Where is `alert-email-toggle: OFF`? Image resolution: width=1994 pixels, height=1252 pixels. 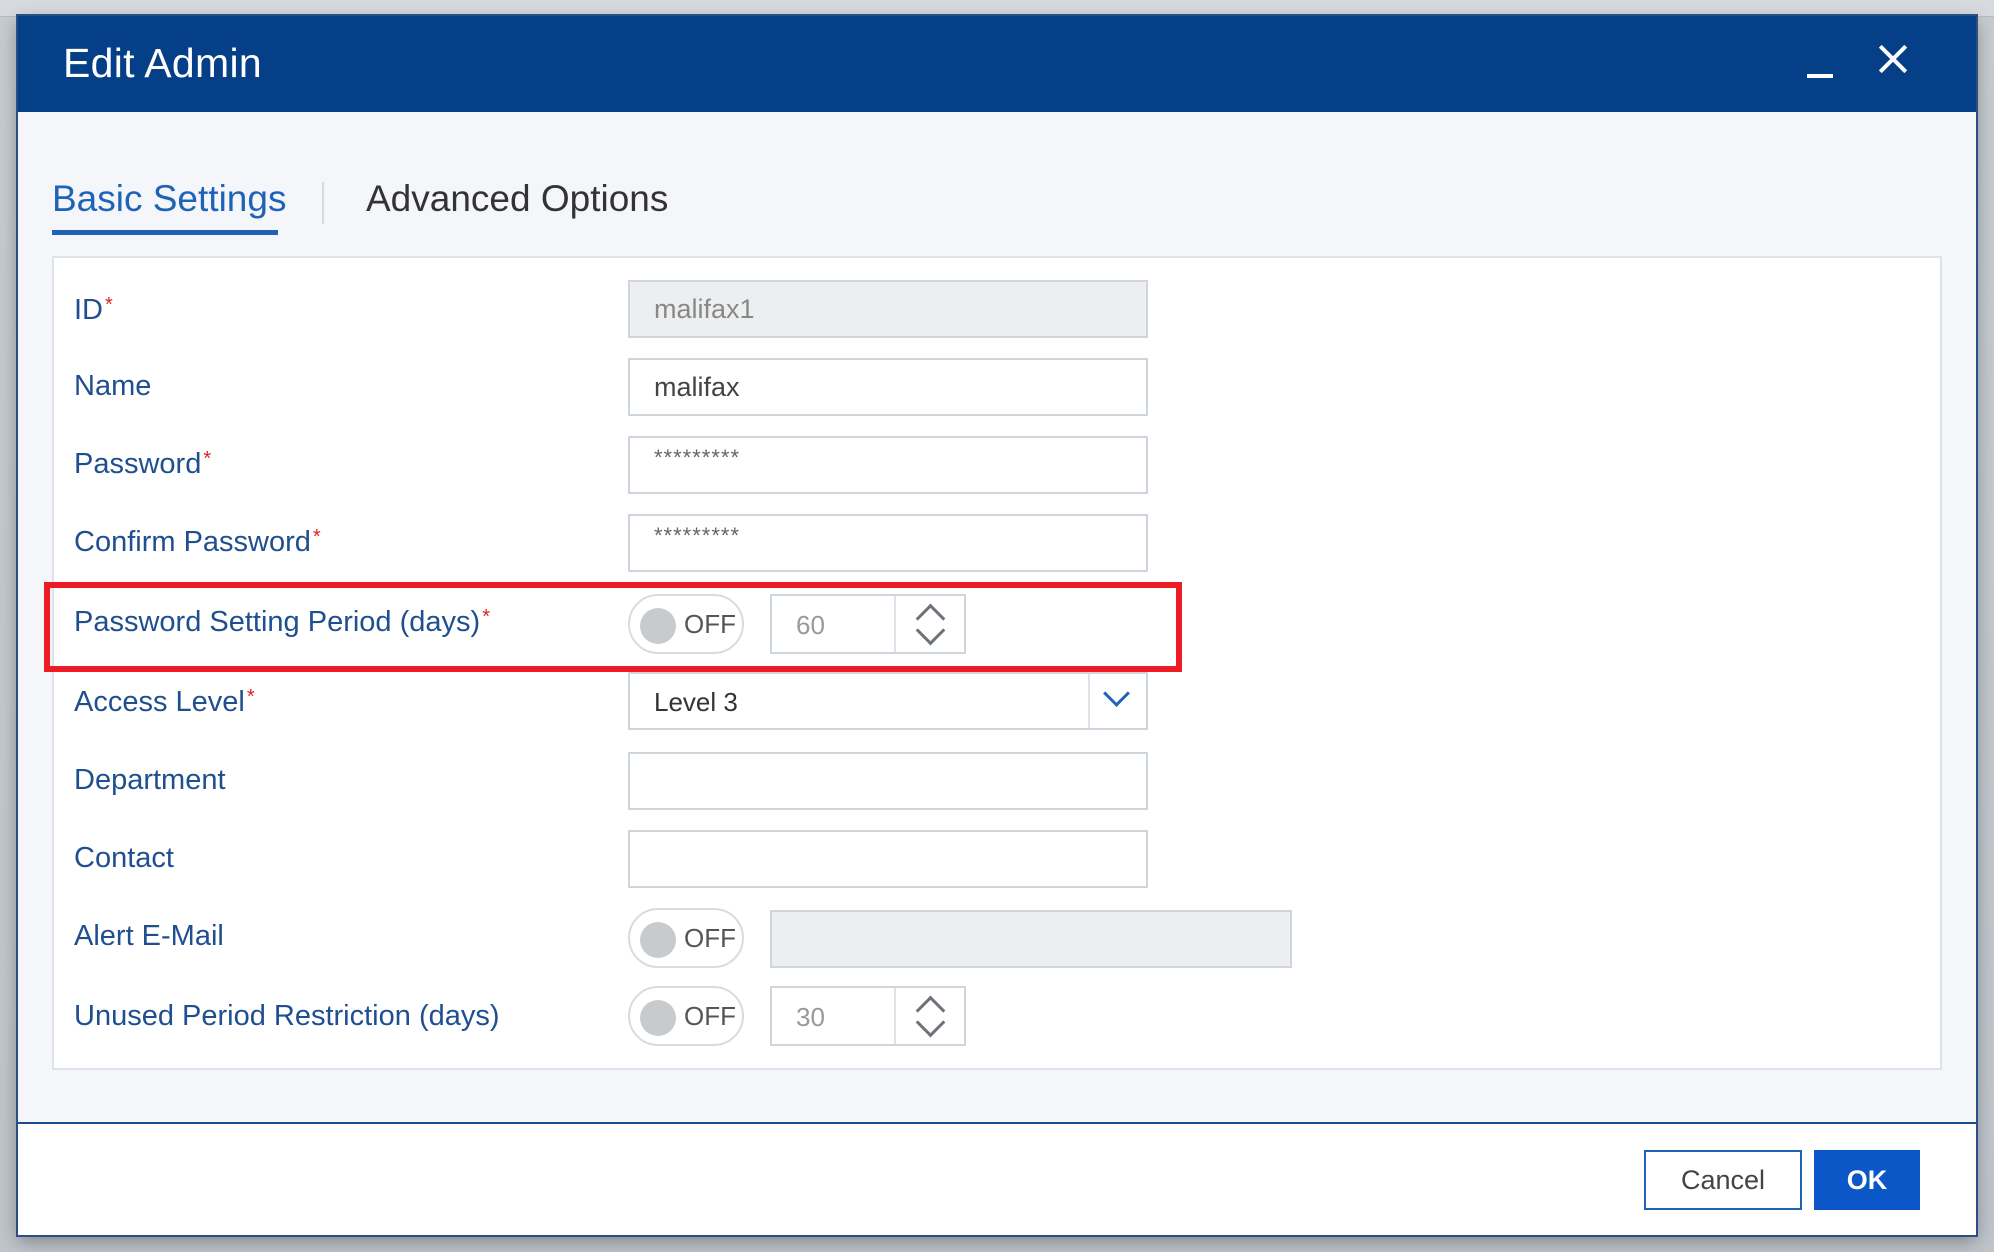 alert-email-toggle: OFF is located at coordinates (686, 938).